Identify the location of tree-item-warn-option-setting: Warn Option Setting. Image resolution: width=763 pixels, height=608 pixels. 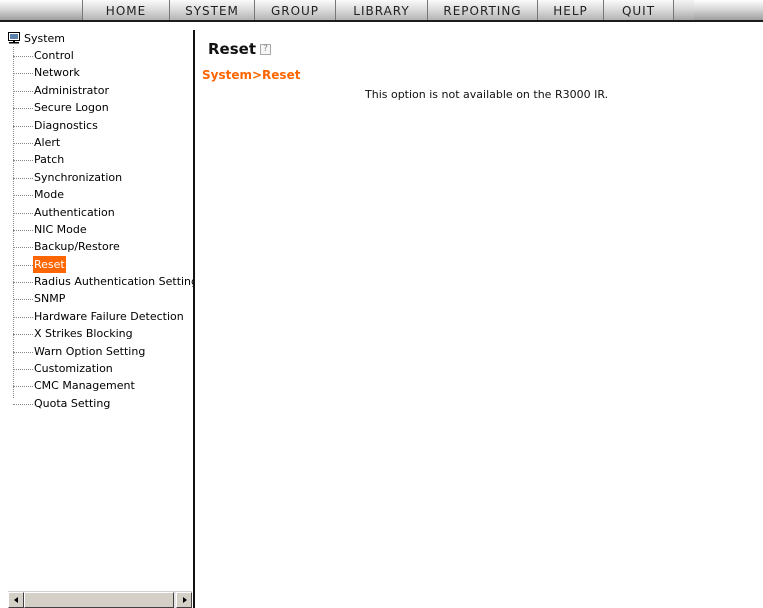
(100, 351).